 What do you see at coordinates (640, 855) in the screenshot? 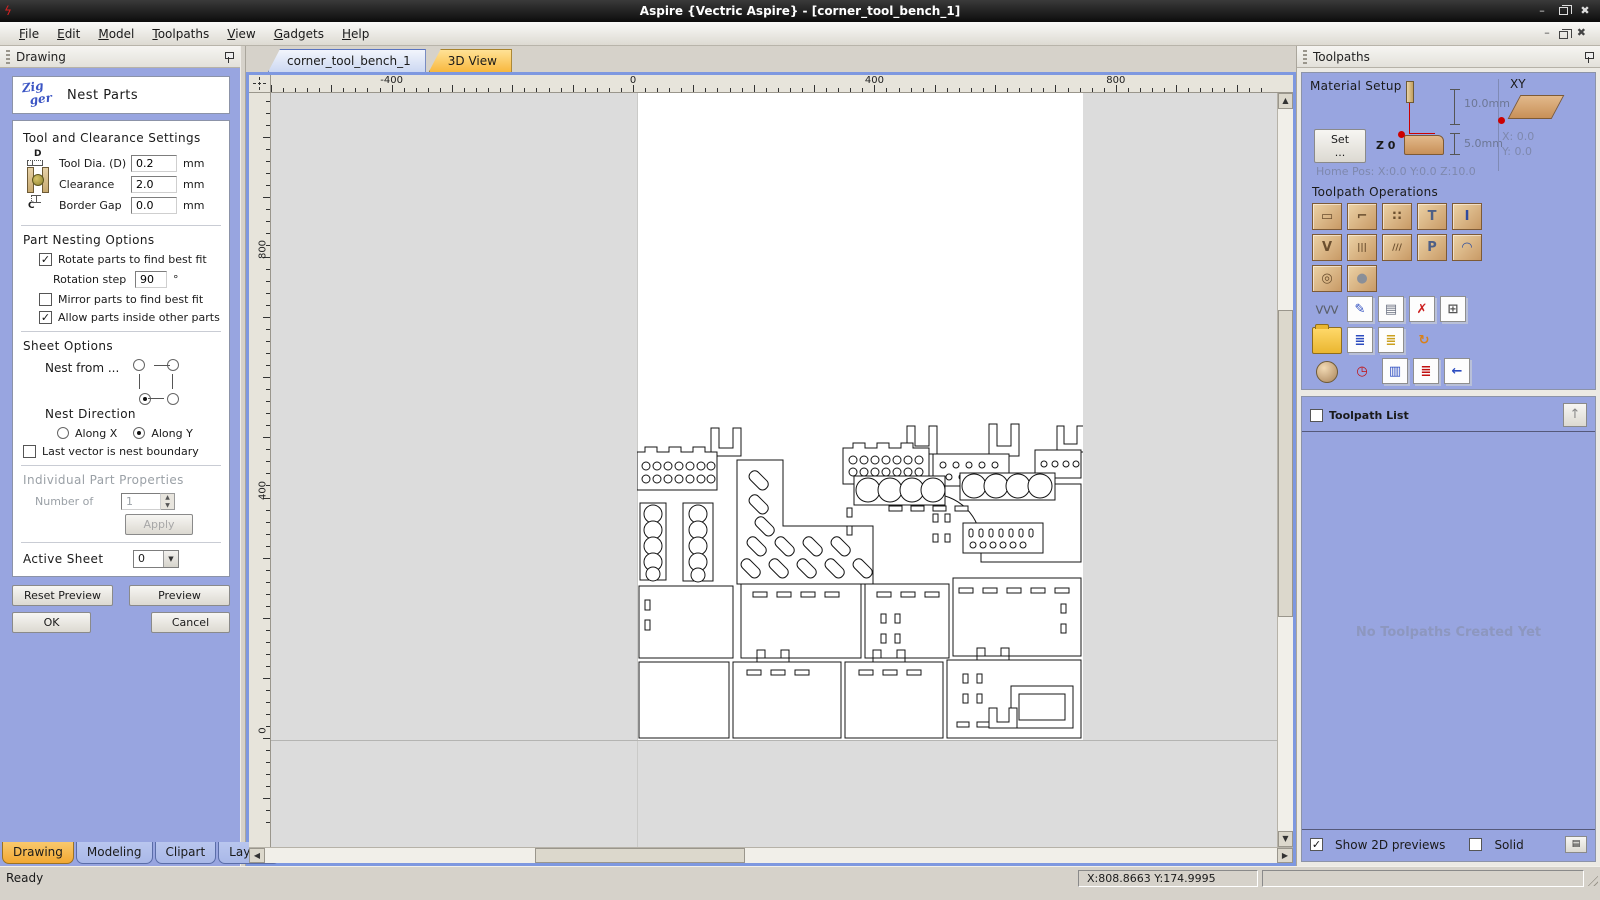
I see `horizontal-scroll-thumb` at bounding box center [640, 855].